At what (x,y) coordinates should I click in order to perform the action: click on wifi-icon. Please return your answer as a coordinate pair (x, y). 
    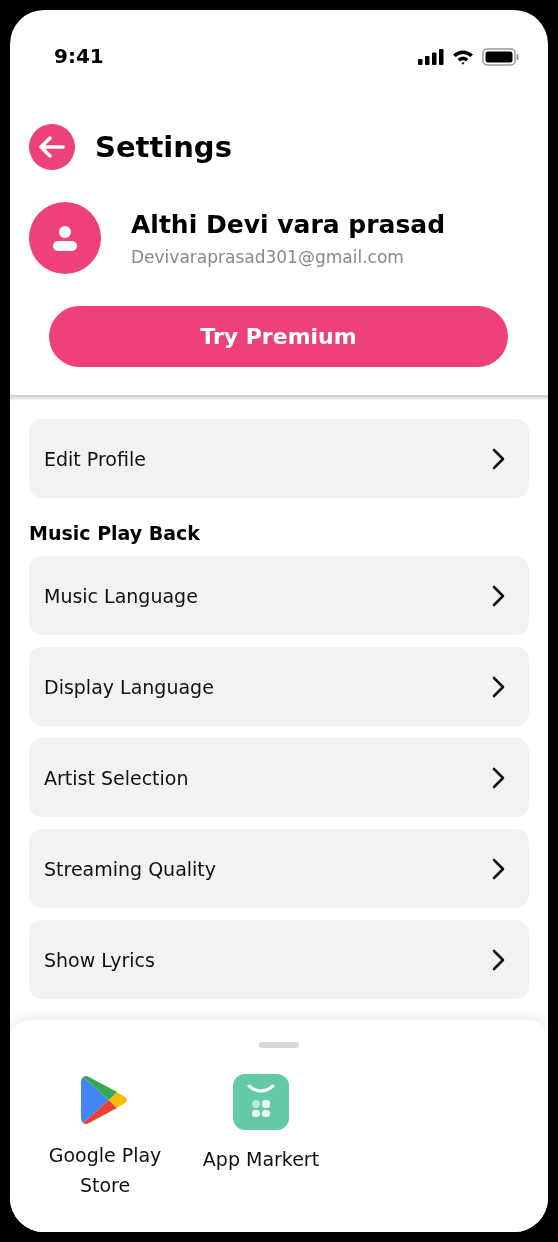
    Looking at the image, I should click on (463, 57).